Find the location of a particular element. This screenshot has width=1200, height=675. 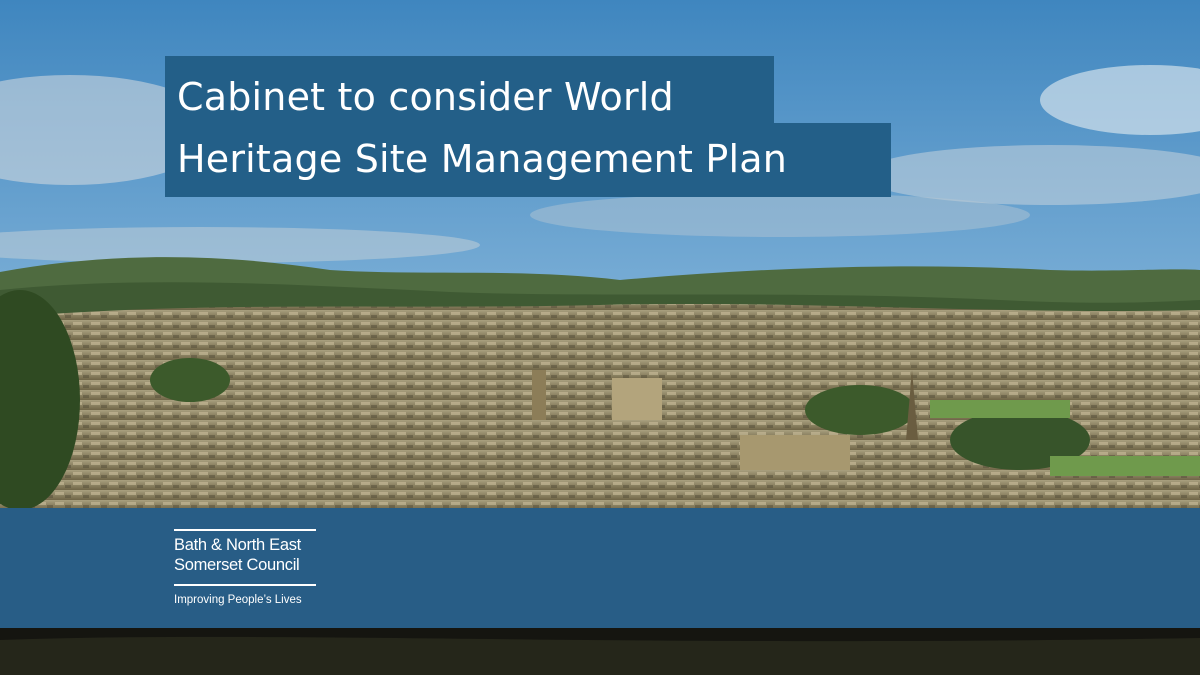

council-name-line-2: Somerset Council is located at coordinates (237, 565).